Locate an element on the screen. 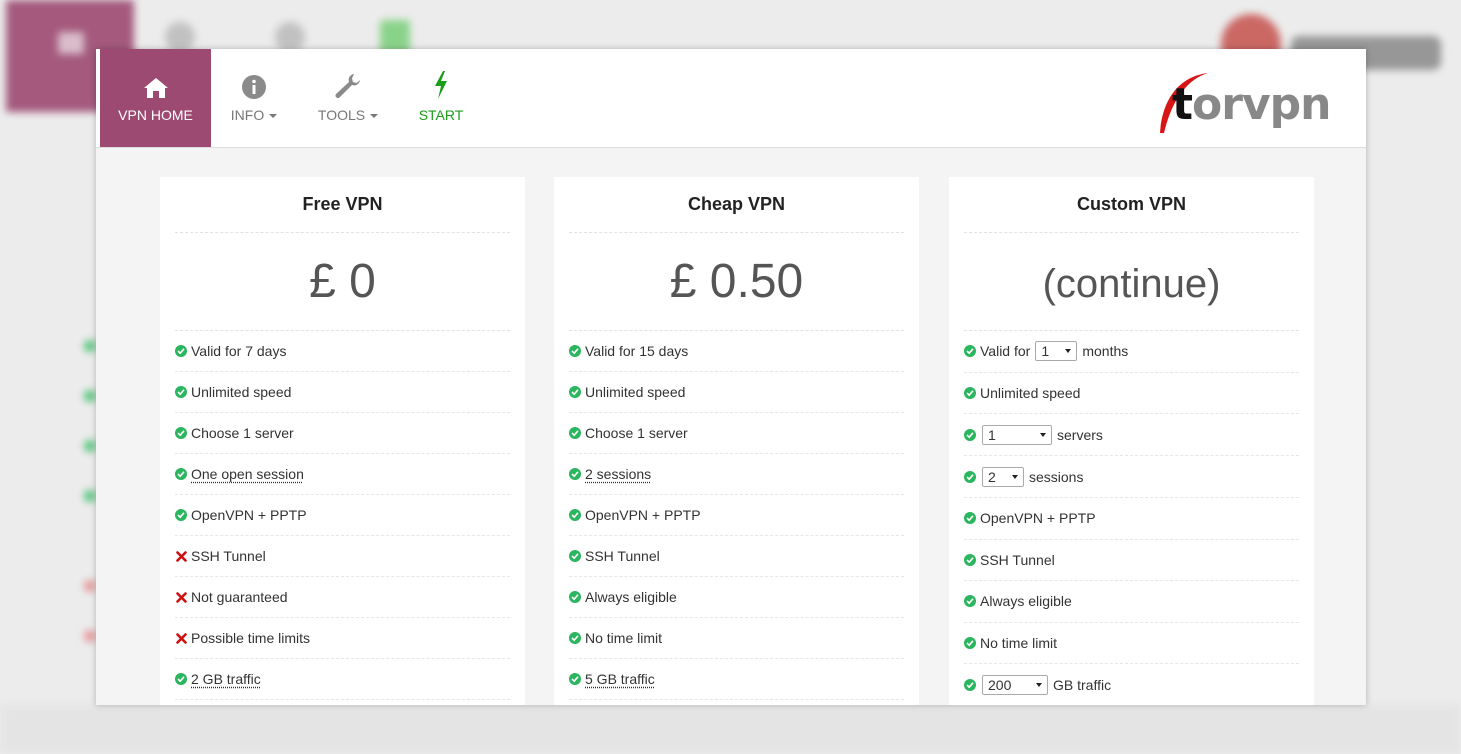 The height and width of the screenshot is (754, 1461). feature-item: Always eligible is located at coordinates (736, 597).